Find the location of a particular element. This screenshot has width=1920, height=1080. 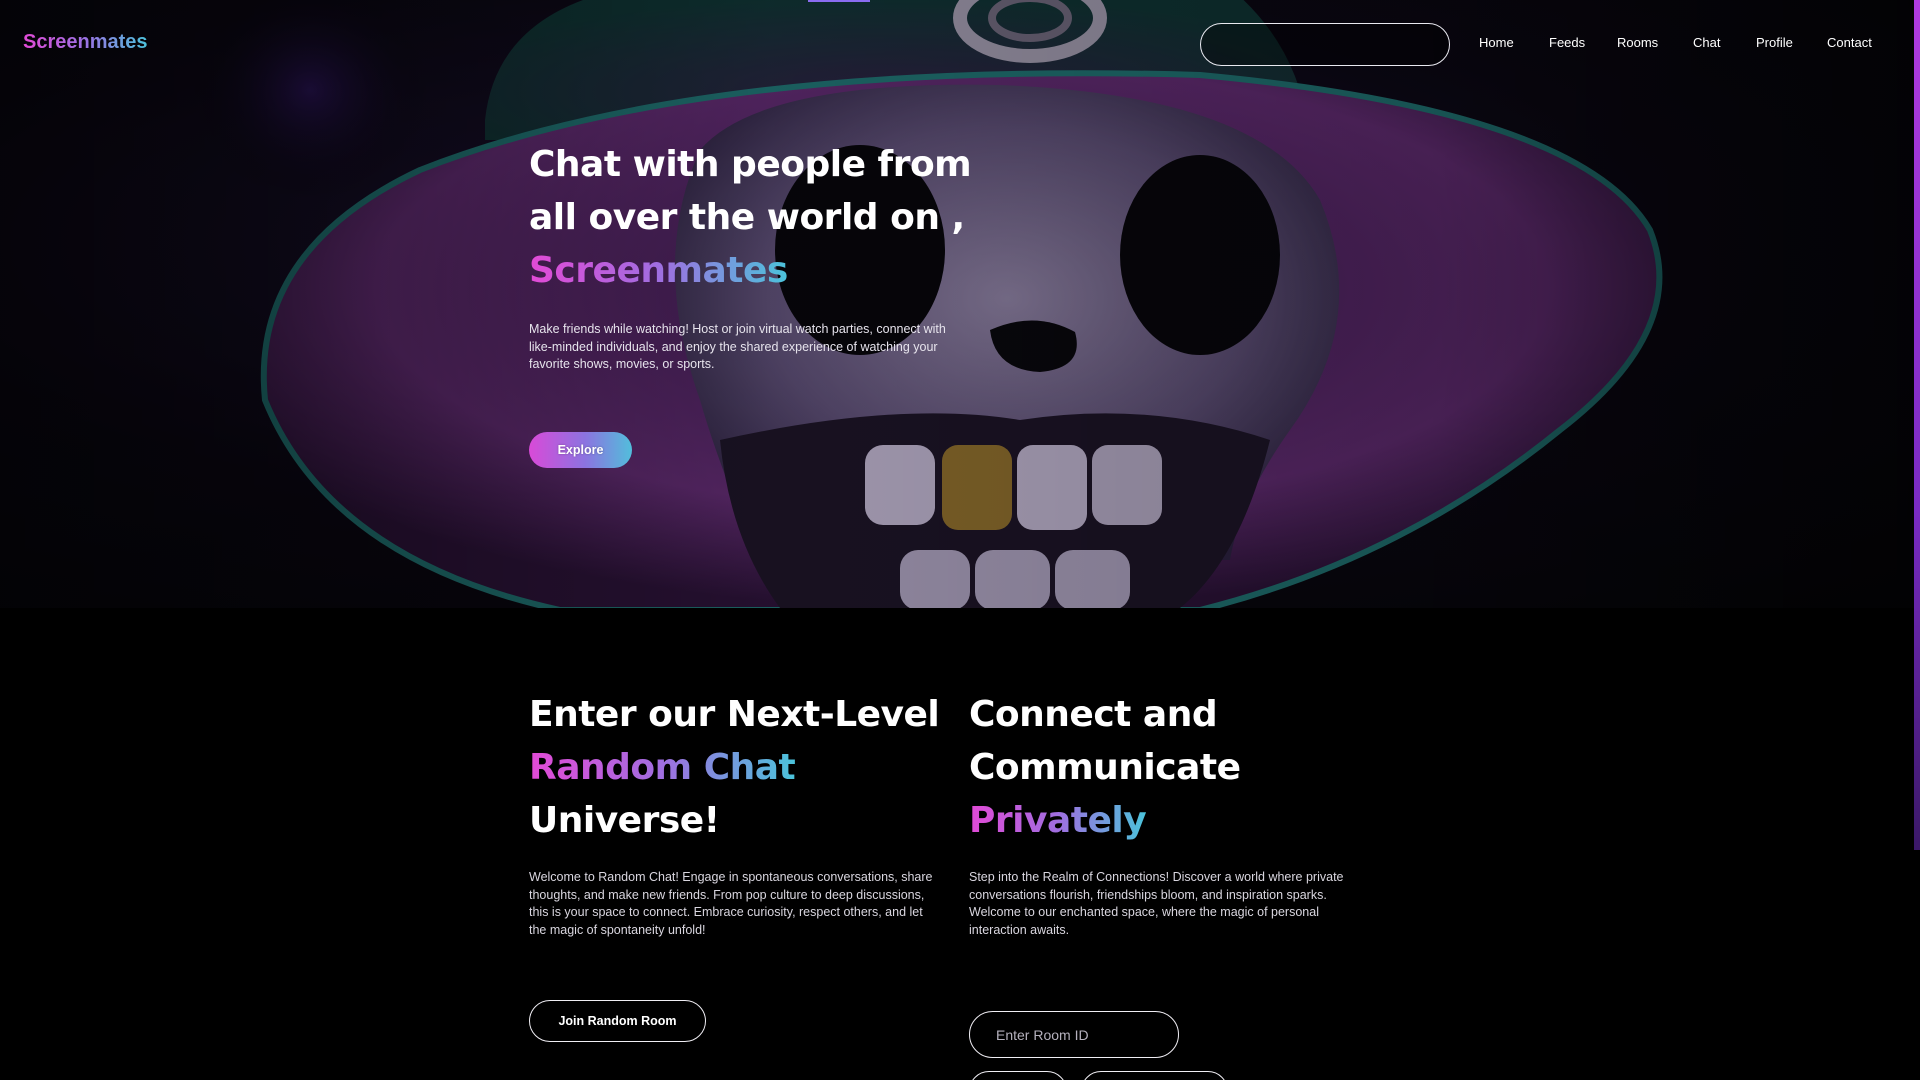

nav-home-link: Home is located at coordinates (1496, 42).